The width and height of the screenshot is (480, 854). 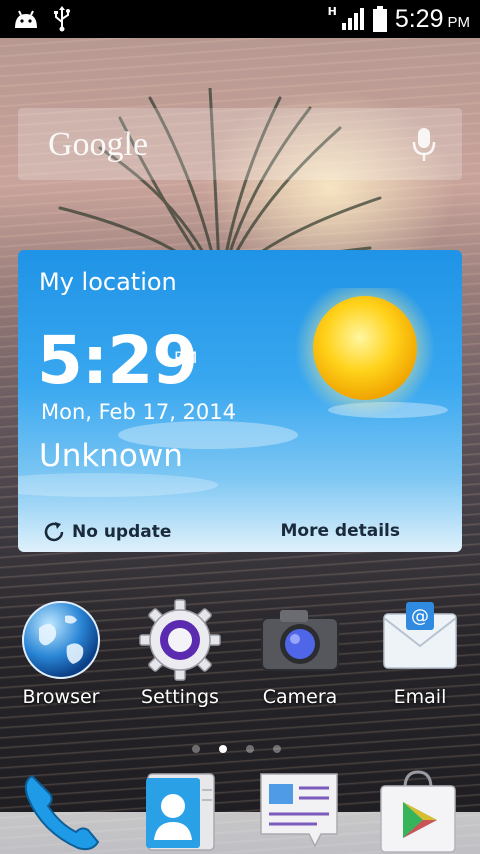 What do you see at coordinates (180, 697) in the screenshot?
I see `app-settings-label: Settings` at bounding box center [180, 697].